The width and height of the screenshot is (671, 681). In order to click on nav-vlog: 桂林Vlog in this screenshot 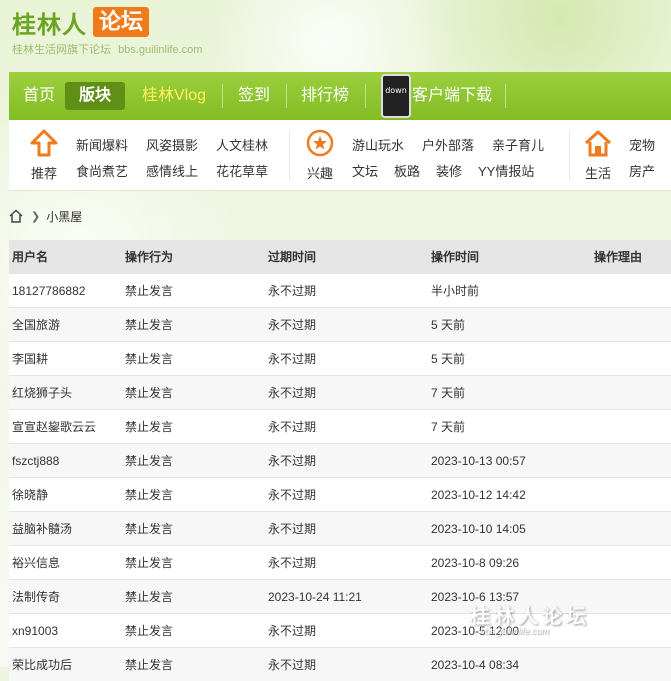, I will do `click(174, 96)`.